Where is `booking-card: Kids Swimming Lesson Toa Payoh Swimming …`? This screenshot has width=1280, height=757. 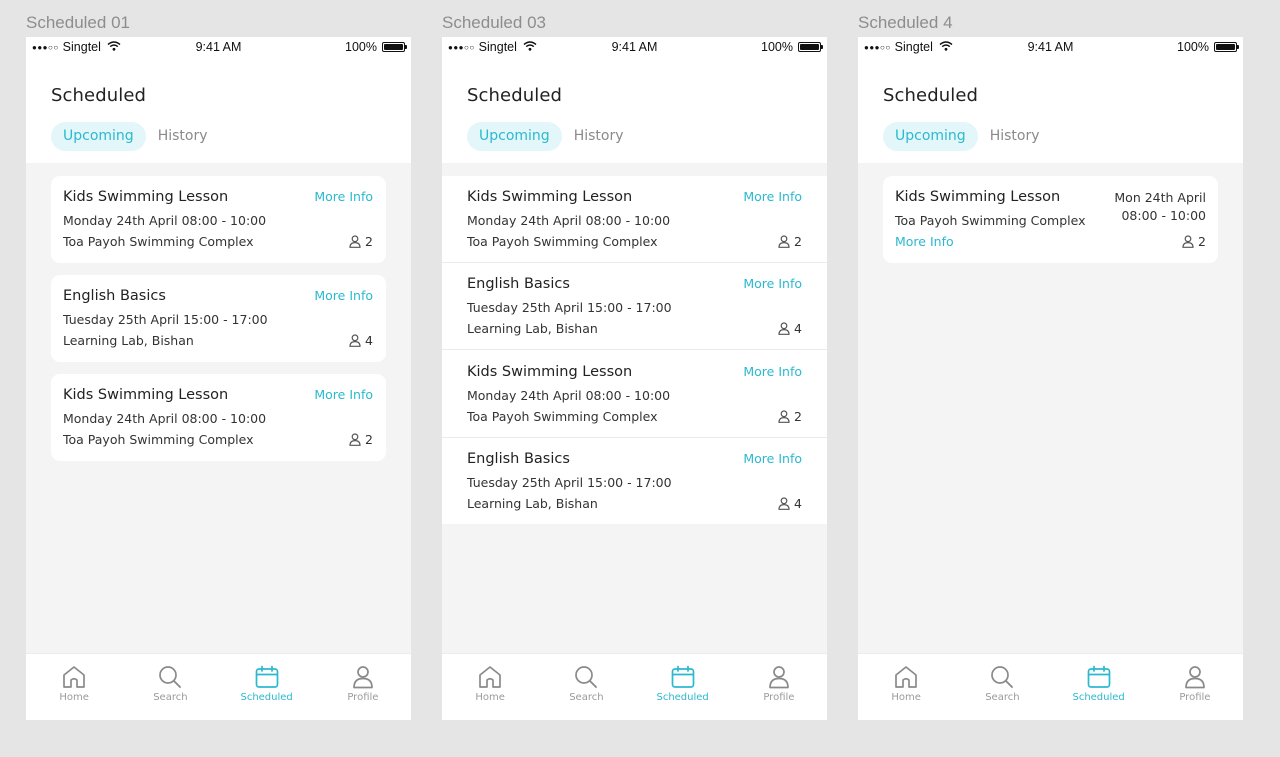
booking-card: Kids Swimming Lesson Toa Payoh Swimming … is located at coordinates (1050, 219).